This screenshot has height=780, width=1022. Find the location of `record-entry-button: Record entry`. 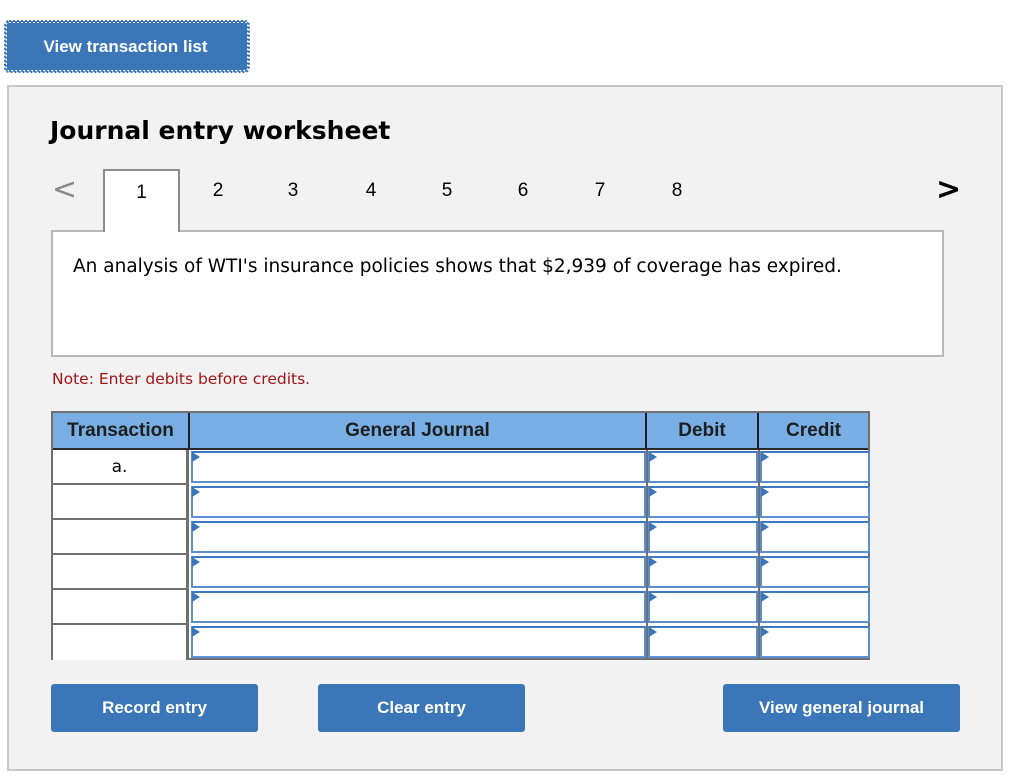

record-entry-button: Record entry is located at coordinates (154, 708).